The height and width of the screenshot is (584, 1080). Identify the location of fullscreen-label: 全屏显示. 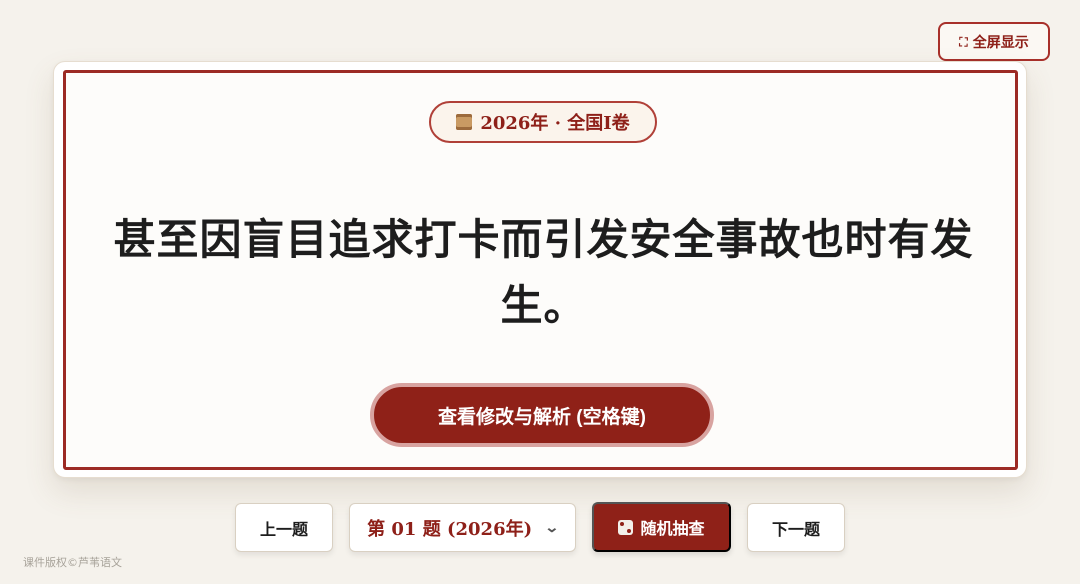
(1000, 42).